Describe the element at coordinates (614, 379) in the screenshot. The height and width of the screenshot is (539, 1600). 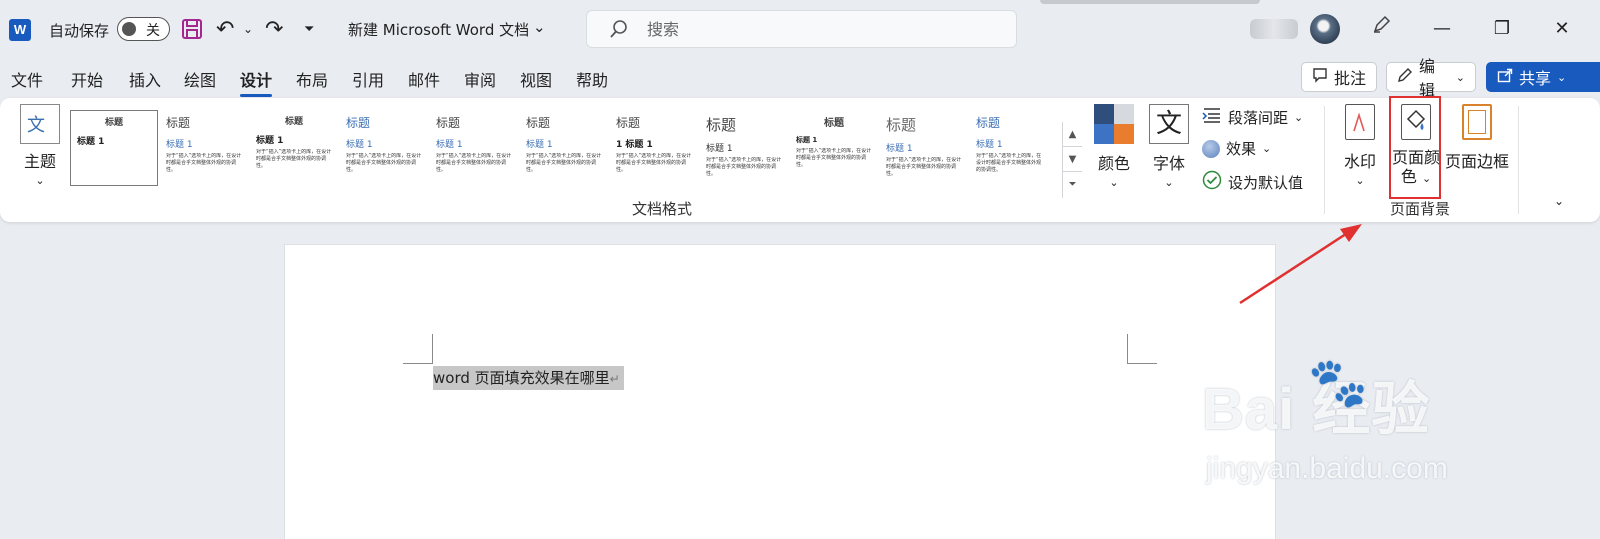
I see `paragraph-mark: ↵` at that location.